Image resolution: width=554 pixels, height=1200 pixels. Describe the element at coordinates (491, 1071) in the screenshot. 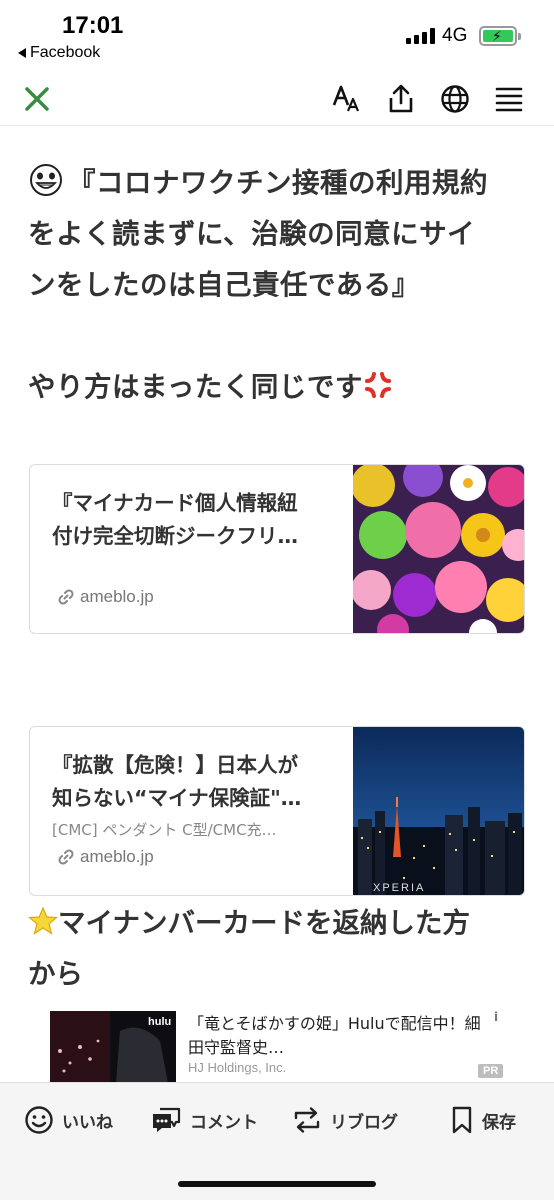

I see `ad-pr-badge: PR` at that location.